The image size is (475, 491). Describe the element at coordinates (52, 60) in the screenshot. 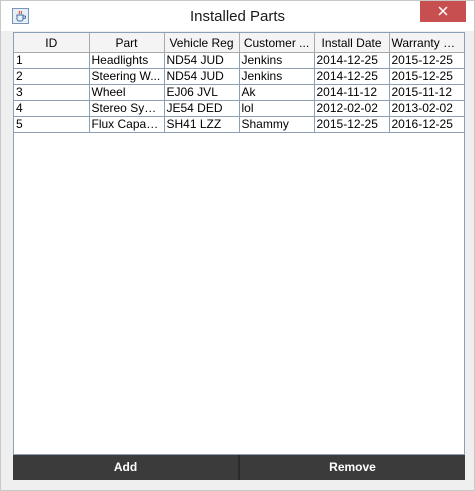

I see `cell-id: 1` at that location.